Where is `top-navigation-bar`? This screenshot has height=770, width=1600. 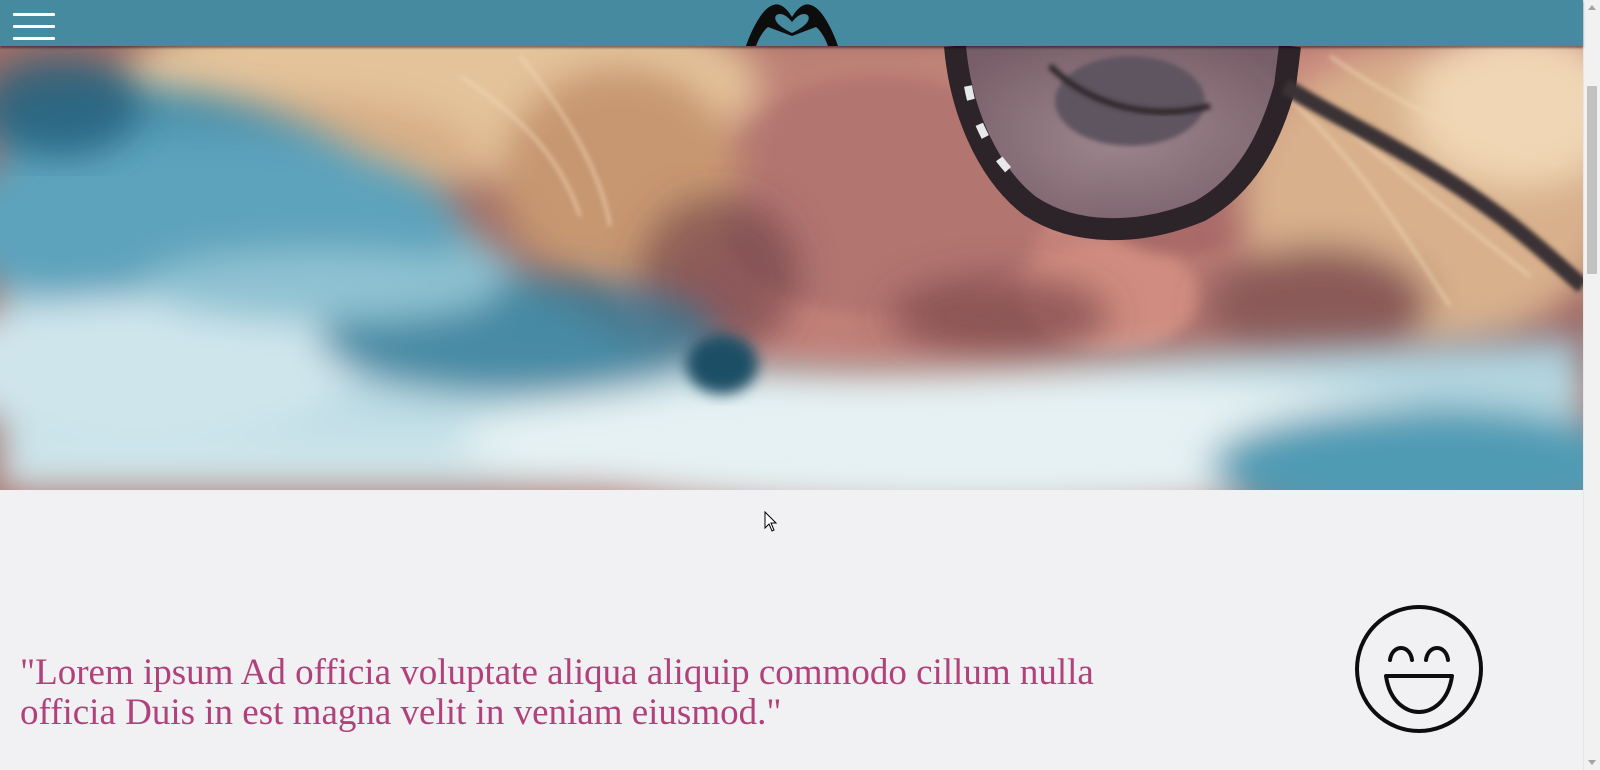
top-navigation-bar is located at coordinates (791, 23).